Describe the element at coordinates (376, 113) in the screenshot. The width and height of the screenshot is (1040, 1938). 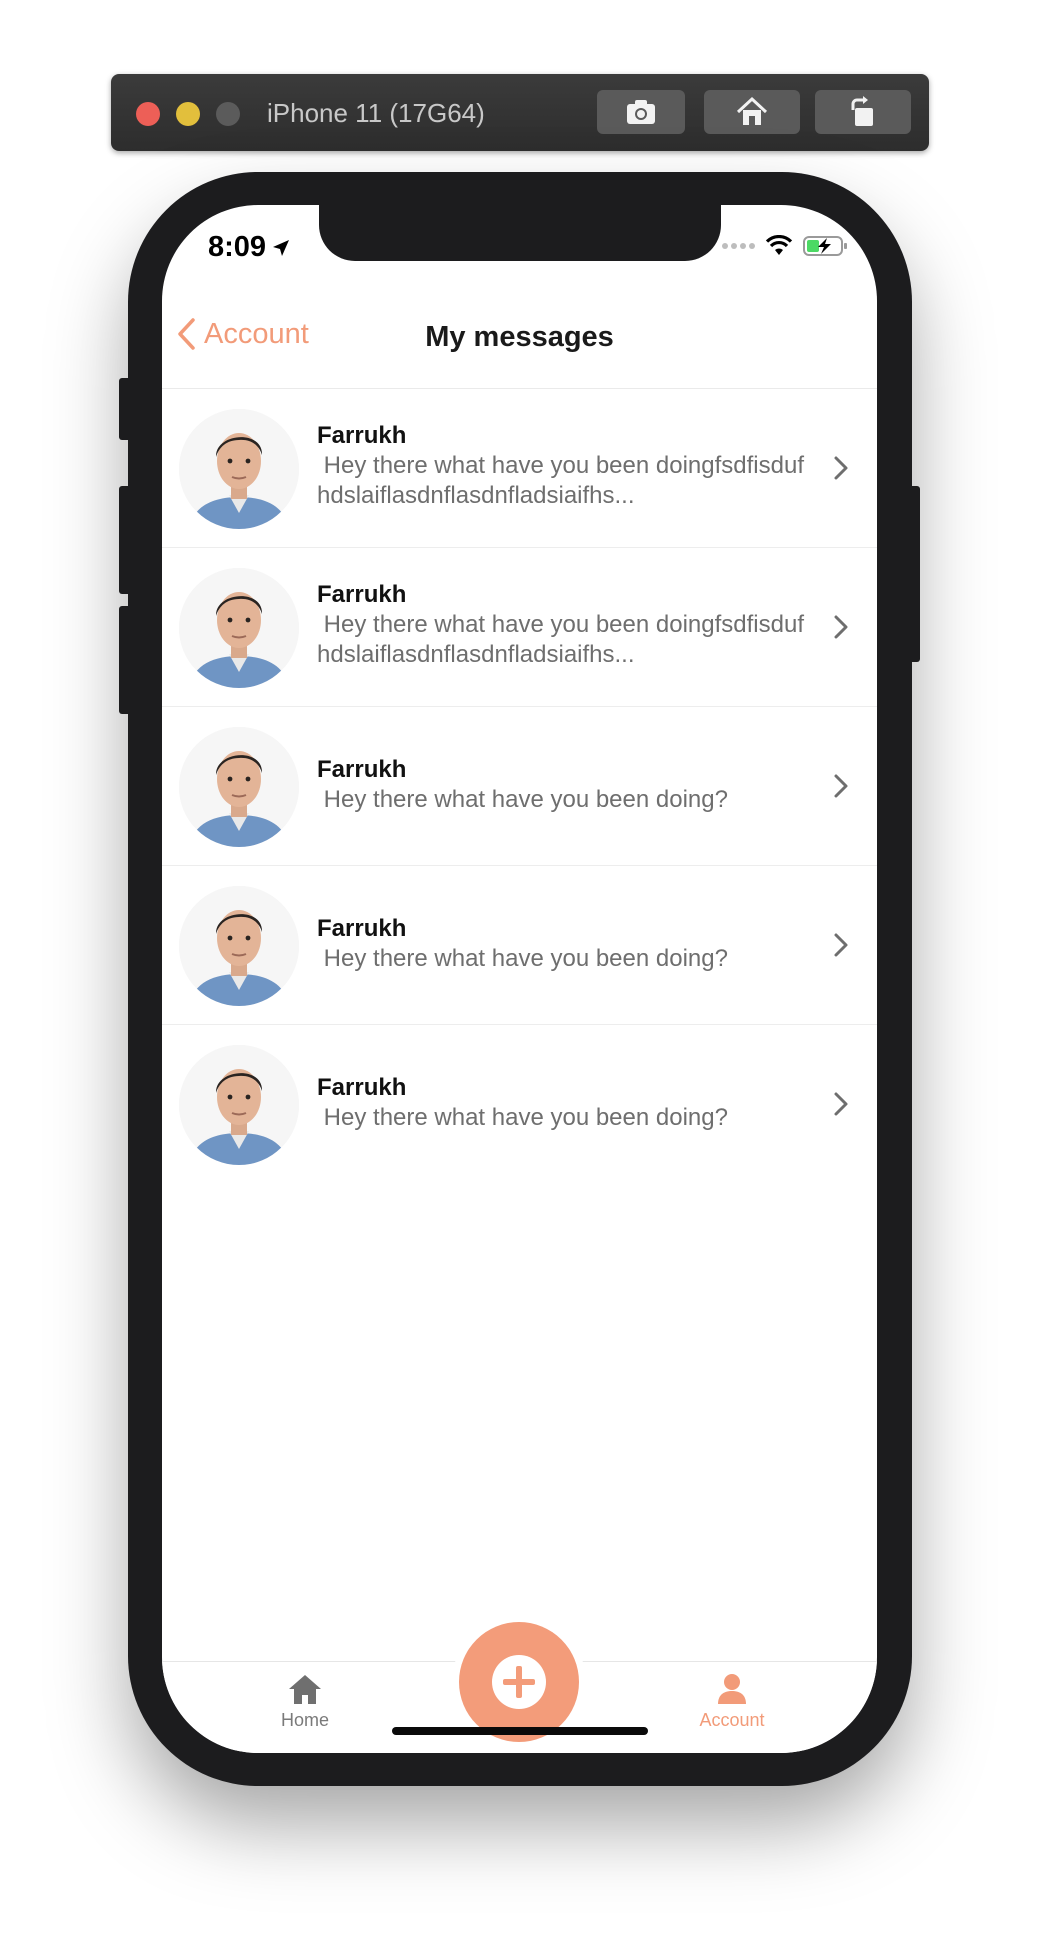
I see `simulator-title: iPhone 11 (17G64)` at that location.